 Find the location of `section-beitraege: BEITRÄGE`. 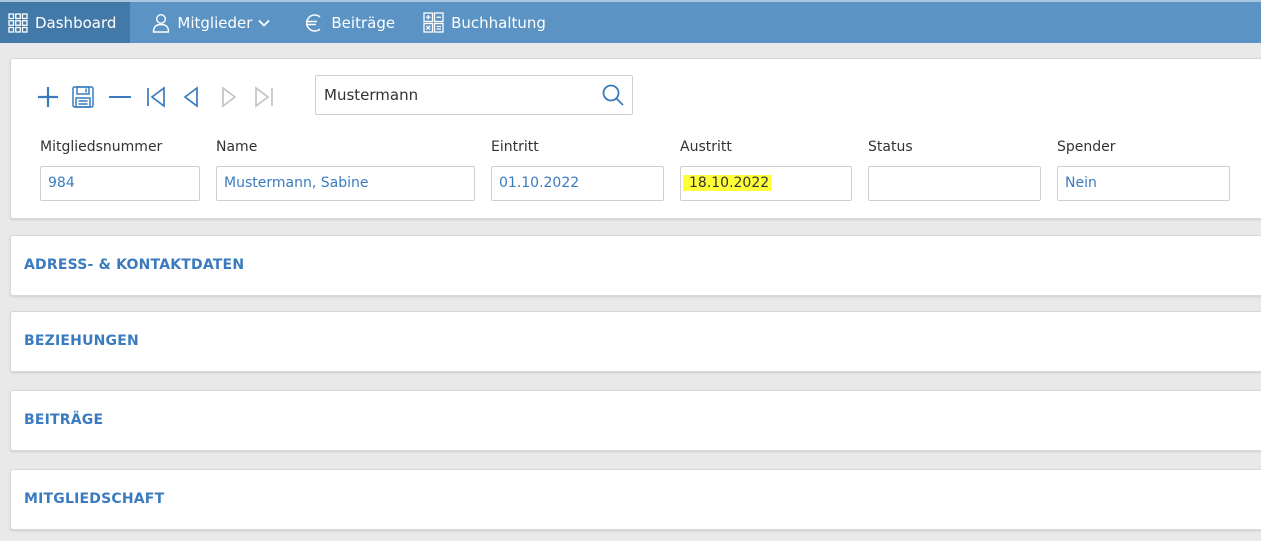

section-beitraege: BEITRÄGE is located at coordinates (635, 420).